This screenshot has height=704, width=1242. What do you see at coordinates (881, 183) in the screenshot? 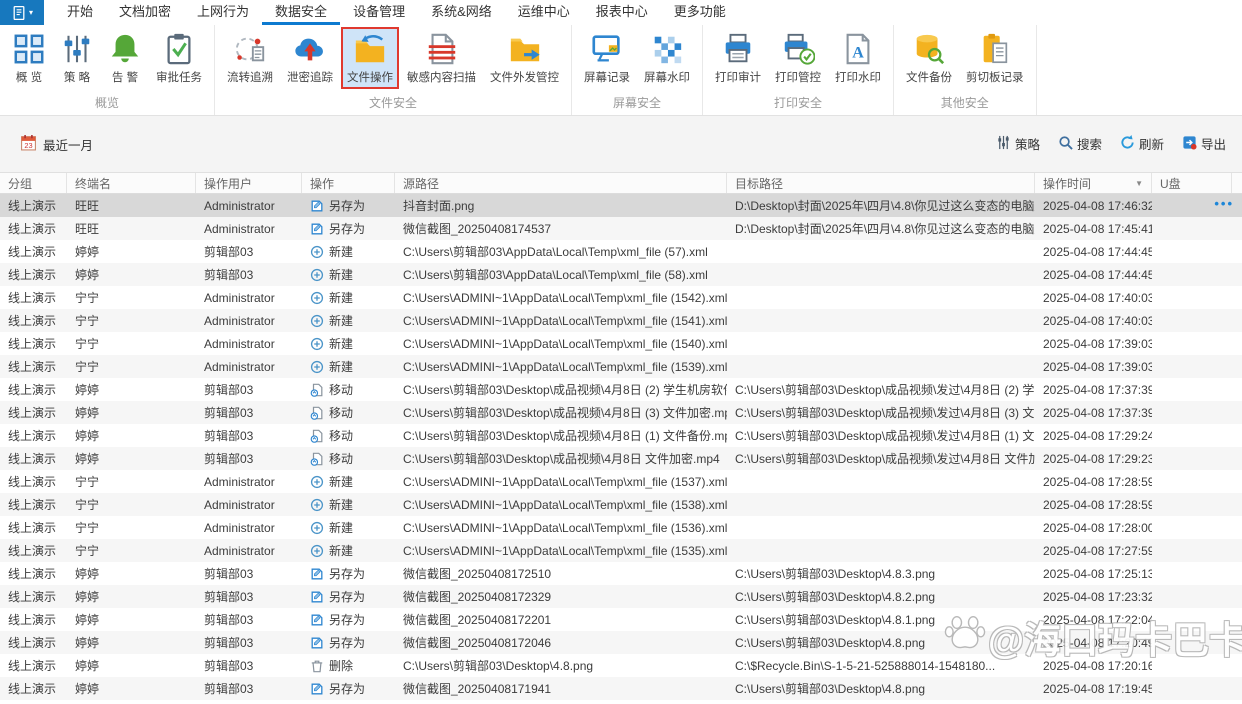
I see `column-header-target: 目标路径` at bounding box center [881, 183].